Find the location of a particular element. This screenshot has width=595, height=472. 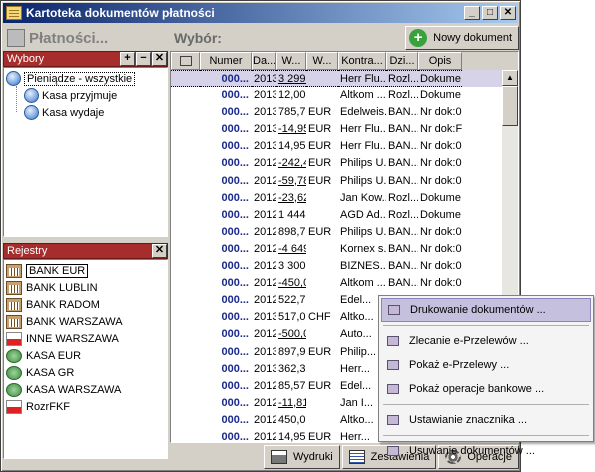

register-item: KASA EUR is located at coordinates (85, 355).